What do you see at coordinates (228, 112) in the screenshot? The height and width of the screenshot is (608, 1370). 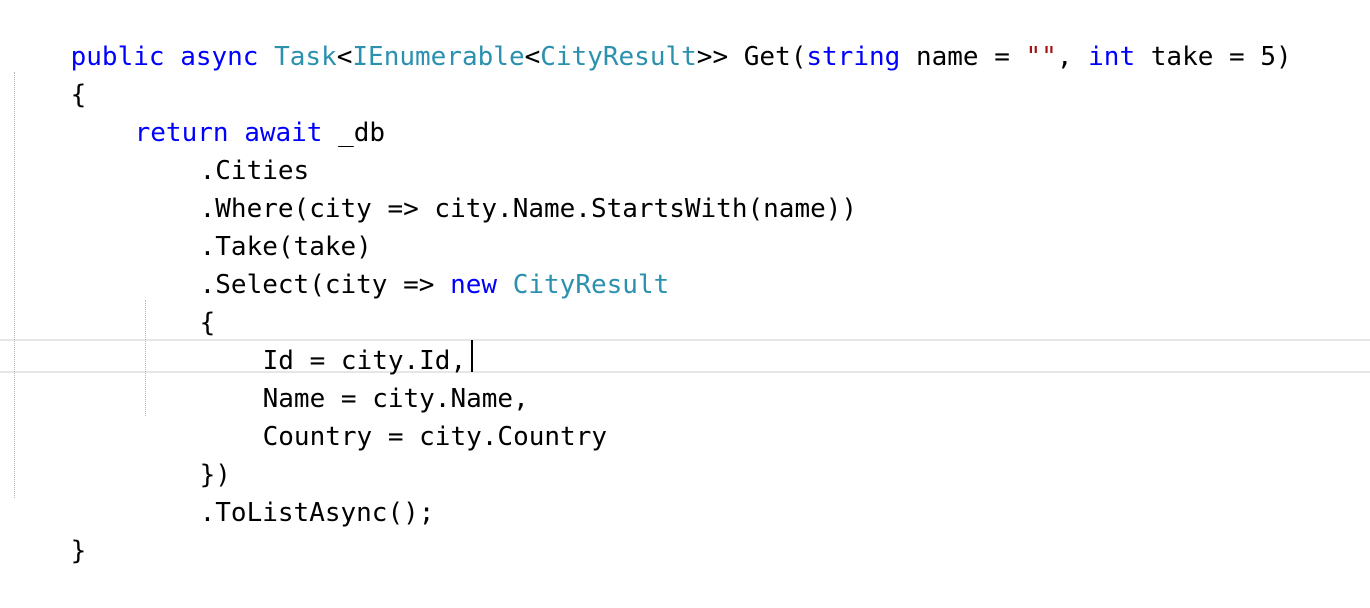 I see `code-line-3: return await _db` at bounding box center [228, 112].